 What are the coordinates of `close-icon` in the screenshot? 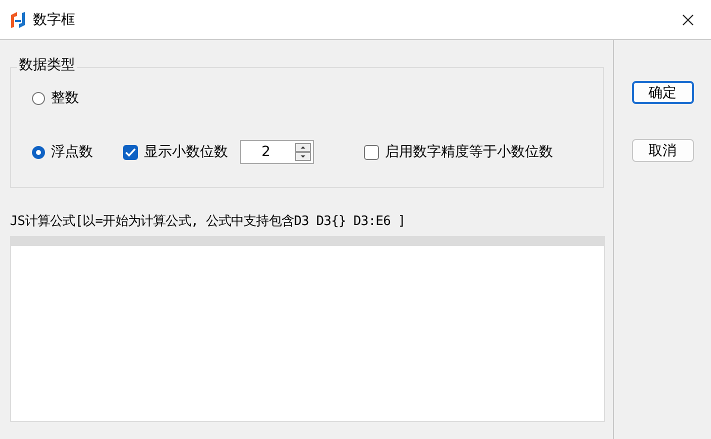 It's located at (688, 20).